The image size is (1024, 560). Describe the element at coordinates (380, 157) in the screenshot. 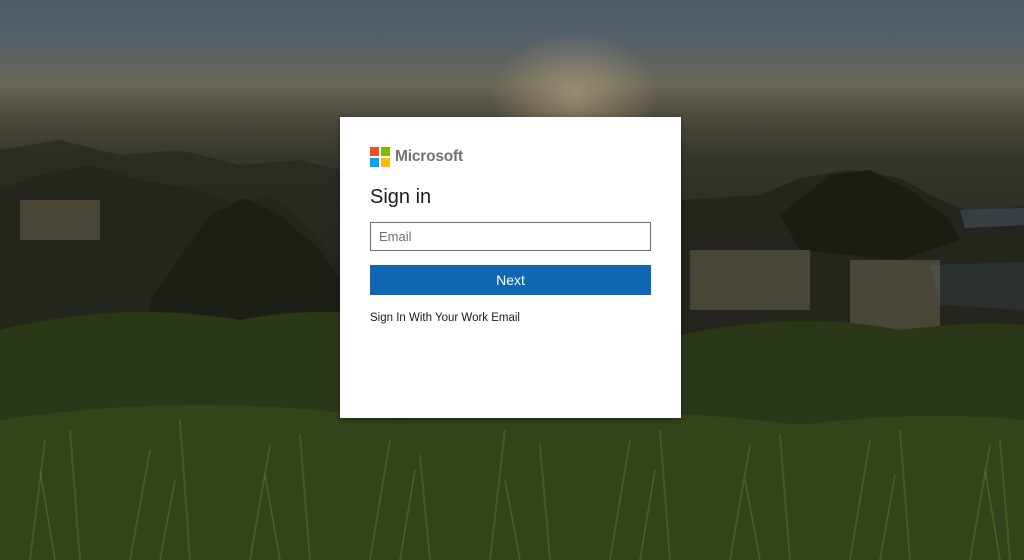

I see `microsoft-four-squares-icon` at that location.